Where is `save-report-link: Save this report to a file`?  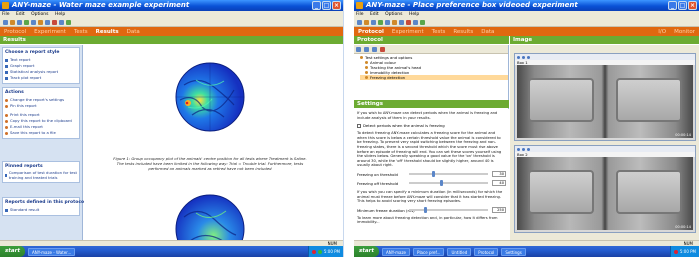
save-report-link: Save this report to a file is located at coordinates (41, 133).